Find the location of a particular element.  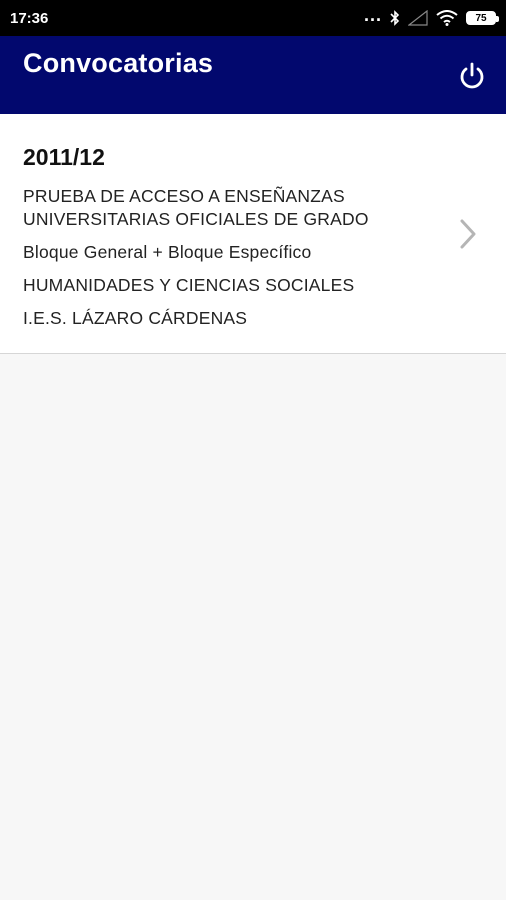

convocatoria-year: 2011/12 is located at coordinates (64, 157).